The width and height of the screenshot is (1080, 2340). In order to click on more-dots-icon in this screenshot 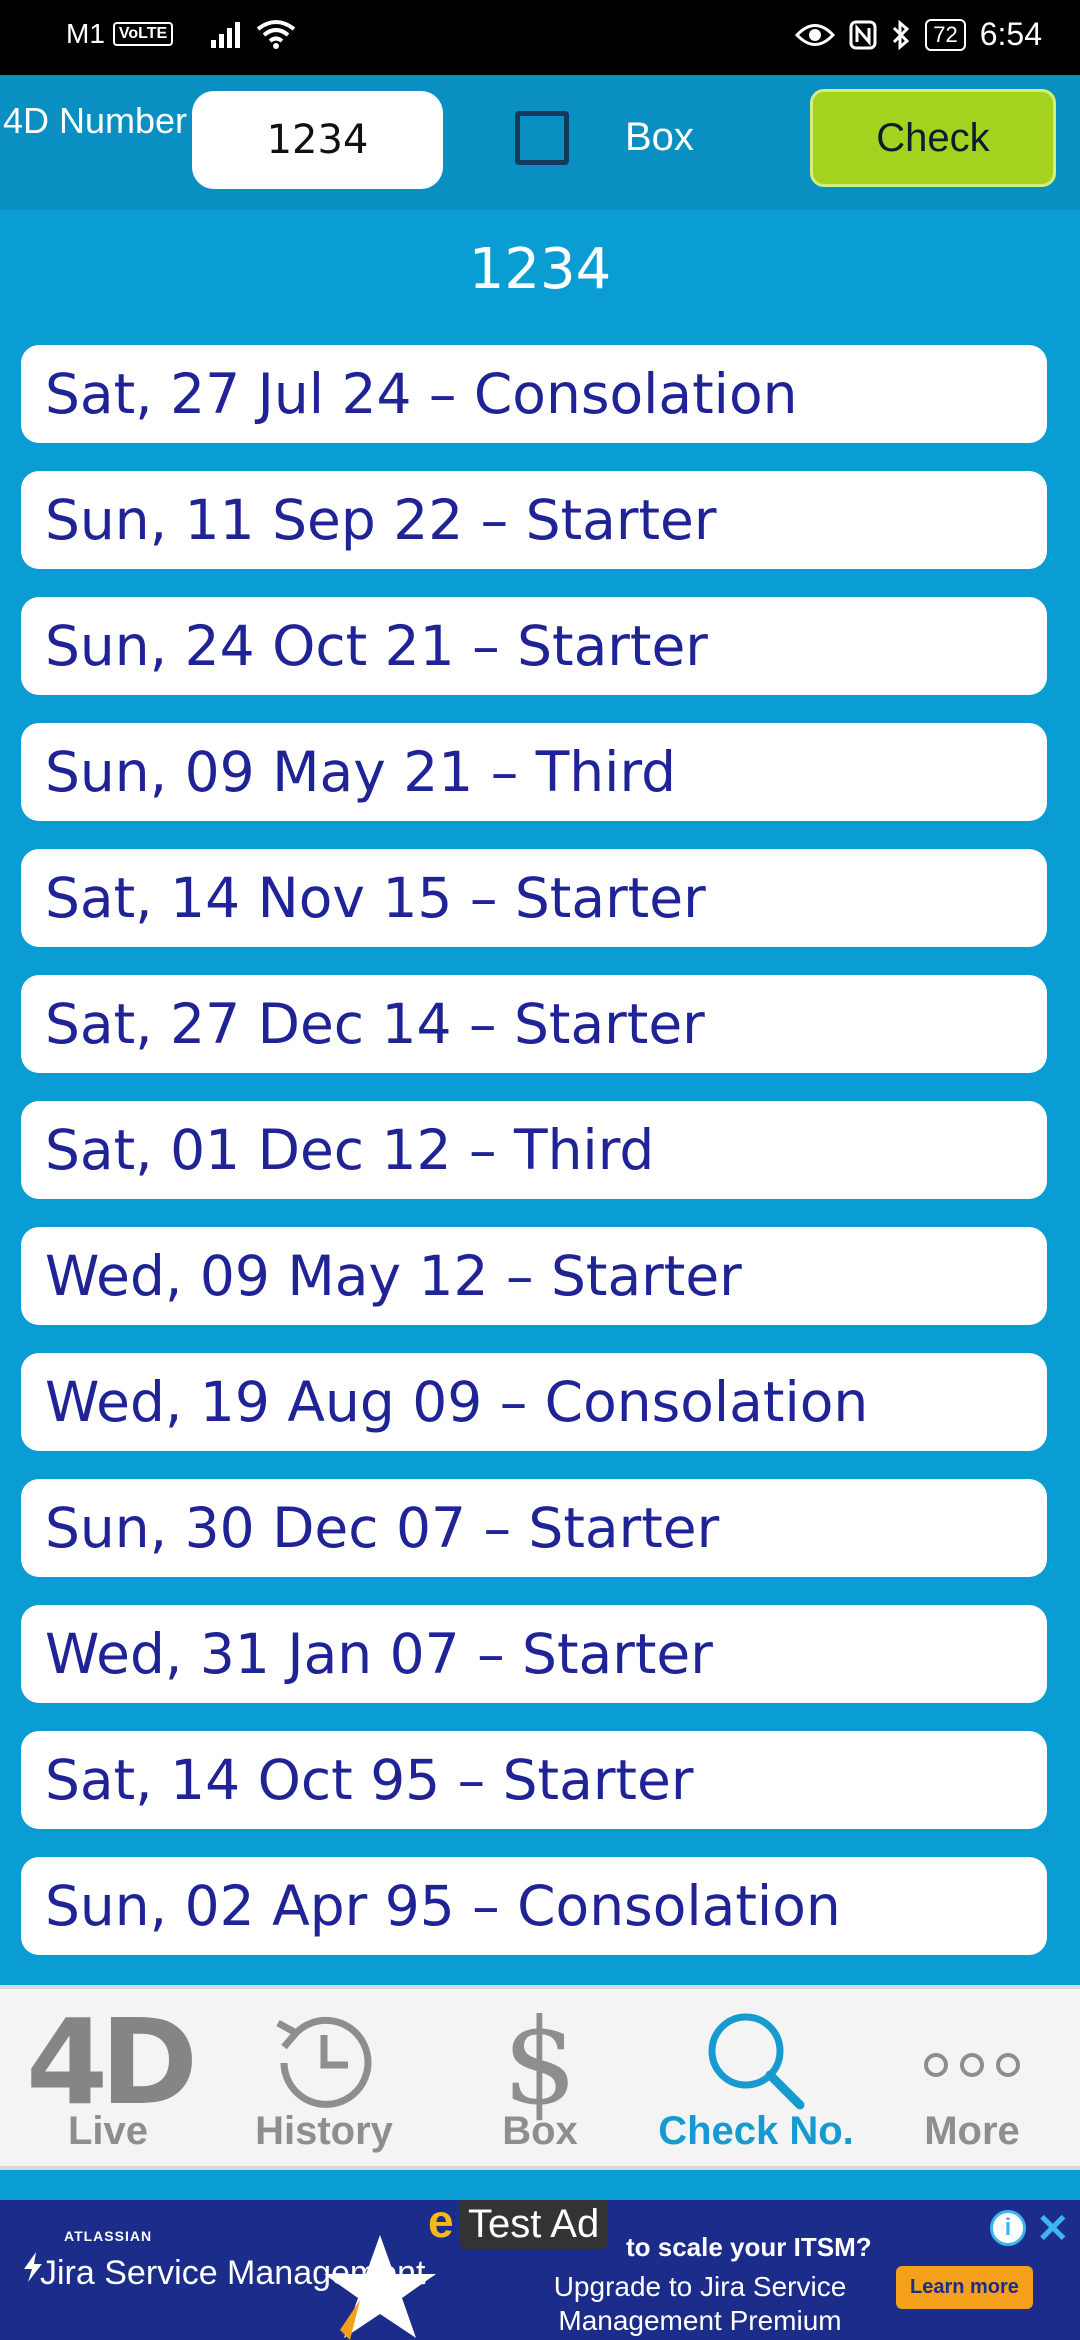, I will do `click(972, 2065)`.